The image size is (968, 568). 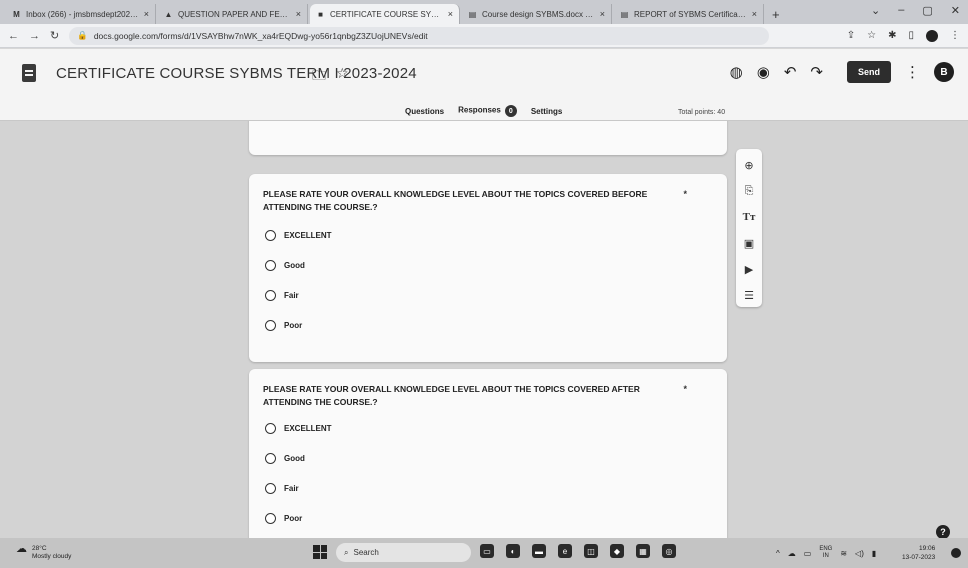 I want to click on reload-icon: ↻, so click(x=54, y=35).